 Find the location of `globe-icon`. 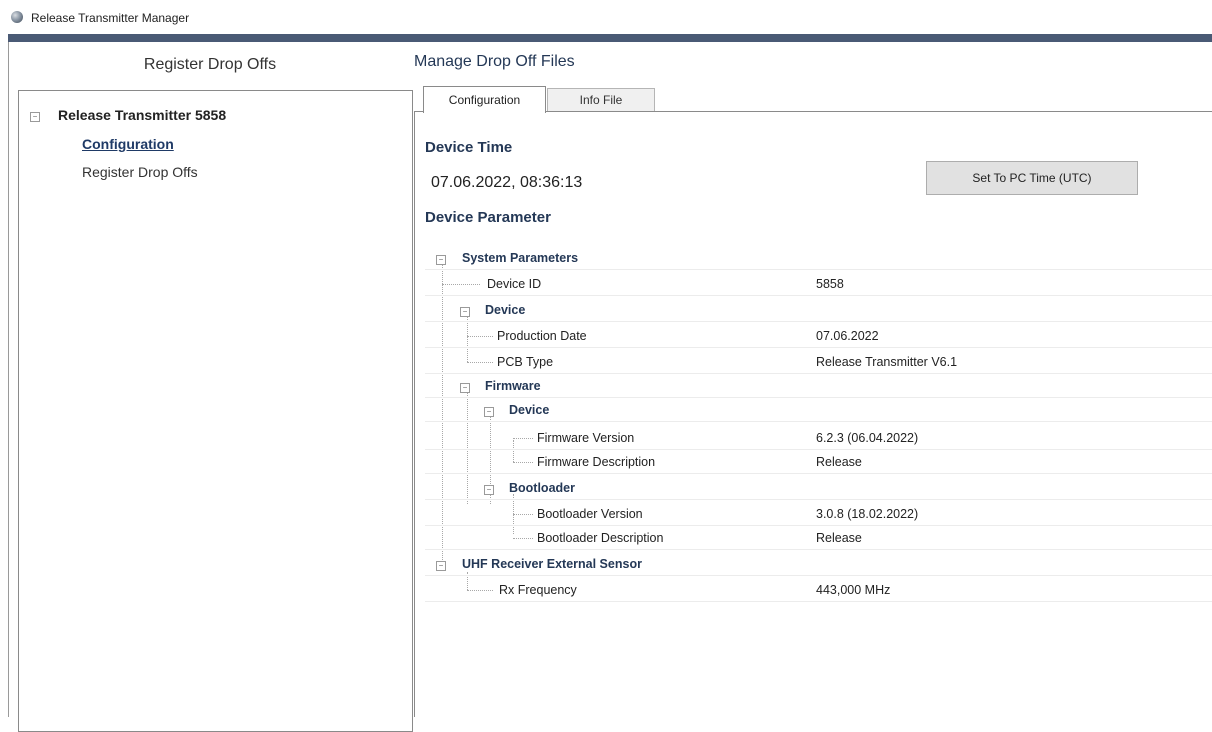

globe-icon is located at coordinates (17, 17).